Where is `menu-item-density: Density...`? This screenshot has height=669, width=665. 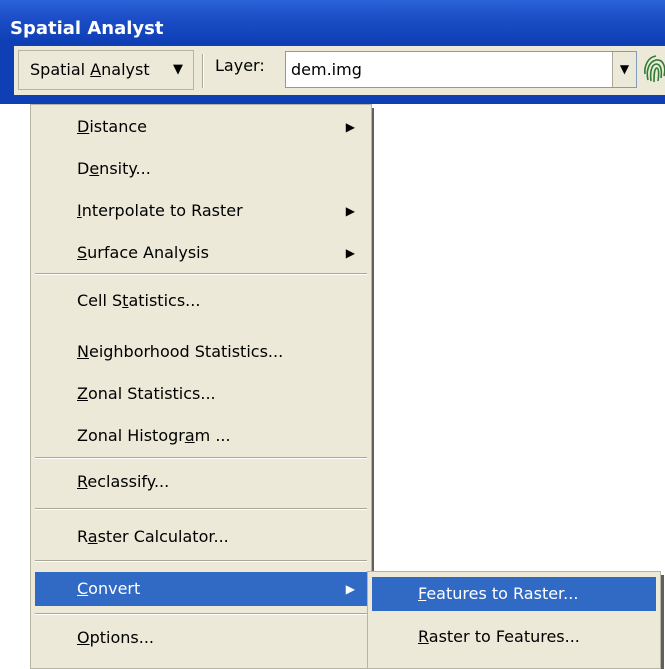
menu-item-density: Density... is located at coordinates (201, 169).